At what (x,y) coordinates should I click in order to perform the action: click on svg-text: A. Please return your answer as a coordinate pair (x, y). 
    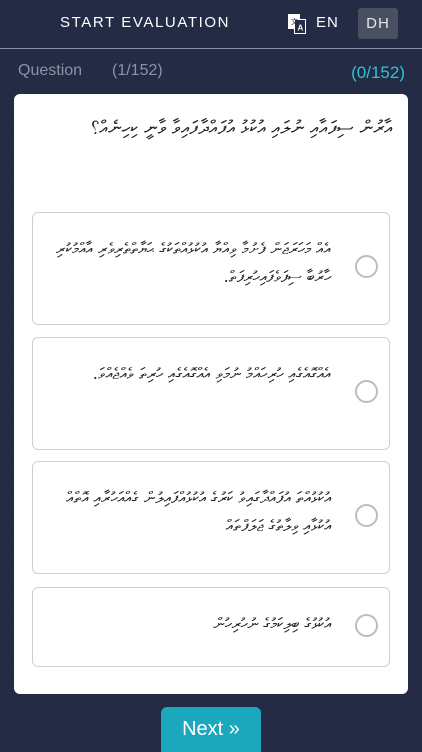
    Looking at the image, I should click on (301, 28).